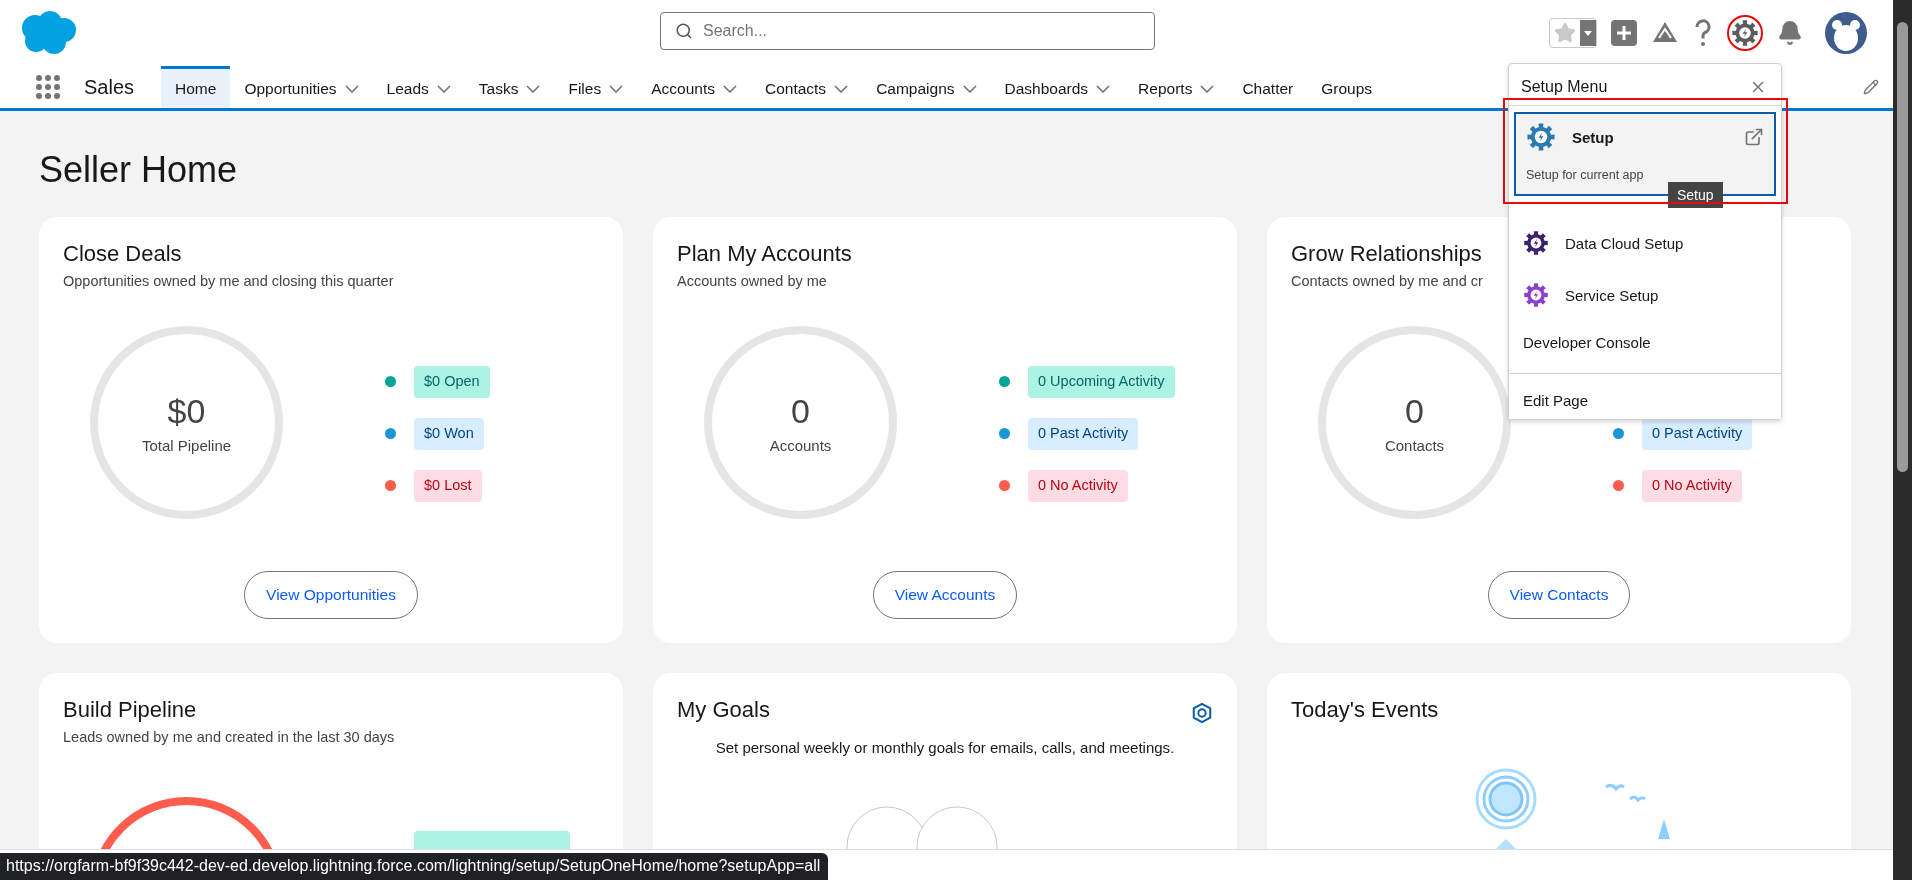 This screenshot has width=1912, height=880. What do you see at coordinates (1695, 195) in the screenshot?
I see `tooltip: Setup` at bounding box center [1695, 195].